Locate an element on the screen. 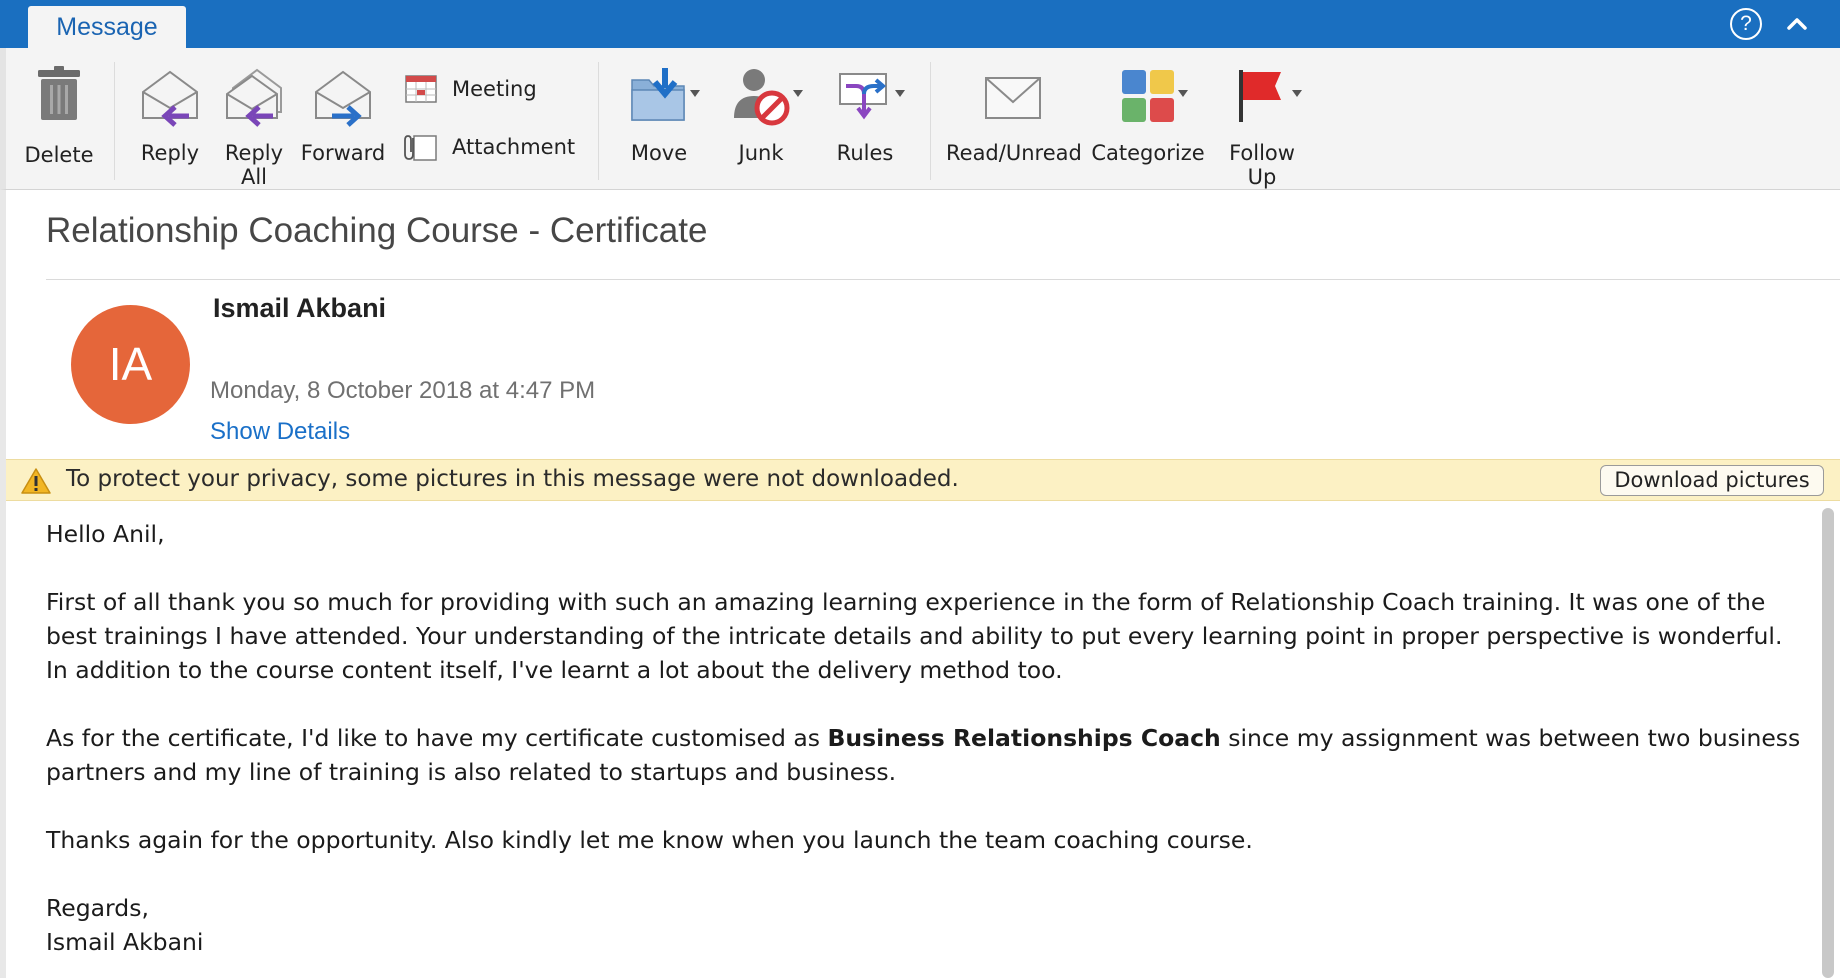 This screenshot has width=1840, height=978. left-edge is located at coordinates (3, 584).